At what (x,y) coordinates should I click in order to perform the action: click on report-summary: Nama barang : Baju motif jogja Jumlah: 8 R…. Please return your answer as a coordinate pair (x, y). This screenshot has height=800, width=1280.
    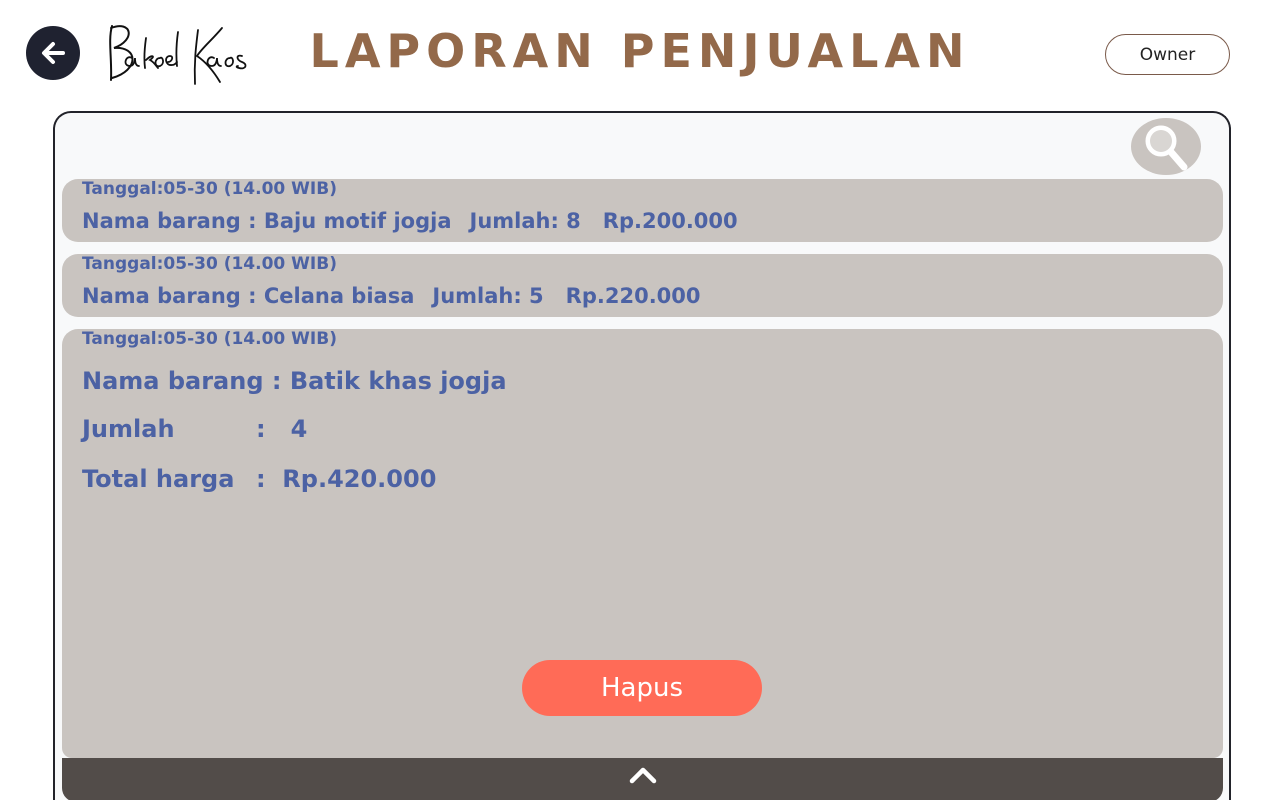
    Looking at the image, I should click on (410, 221).